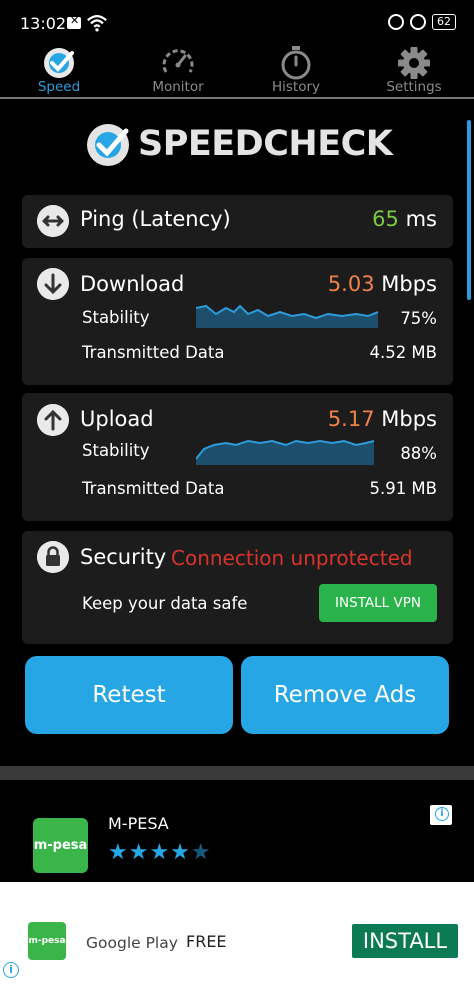  I want to click on ping-unit: ms, so click(421, 219).